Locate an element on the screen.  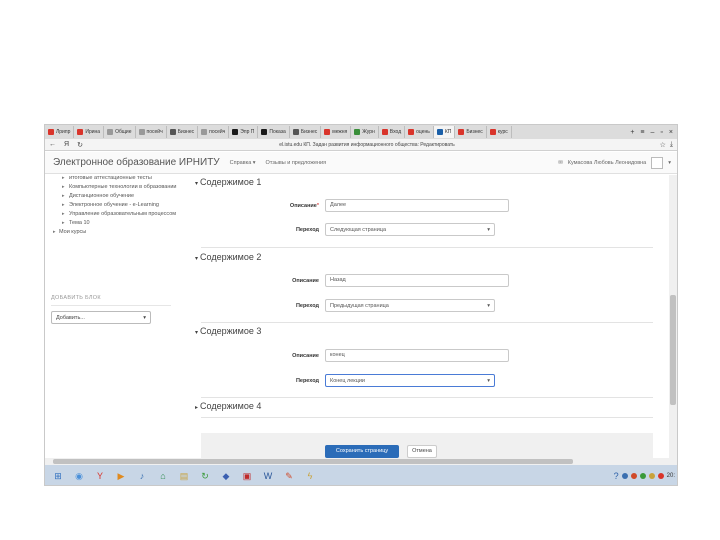
messages-icon: ✉ is located at coordinates (560, 163).